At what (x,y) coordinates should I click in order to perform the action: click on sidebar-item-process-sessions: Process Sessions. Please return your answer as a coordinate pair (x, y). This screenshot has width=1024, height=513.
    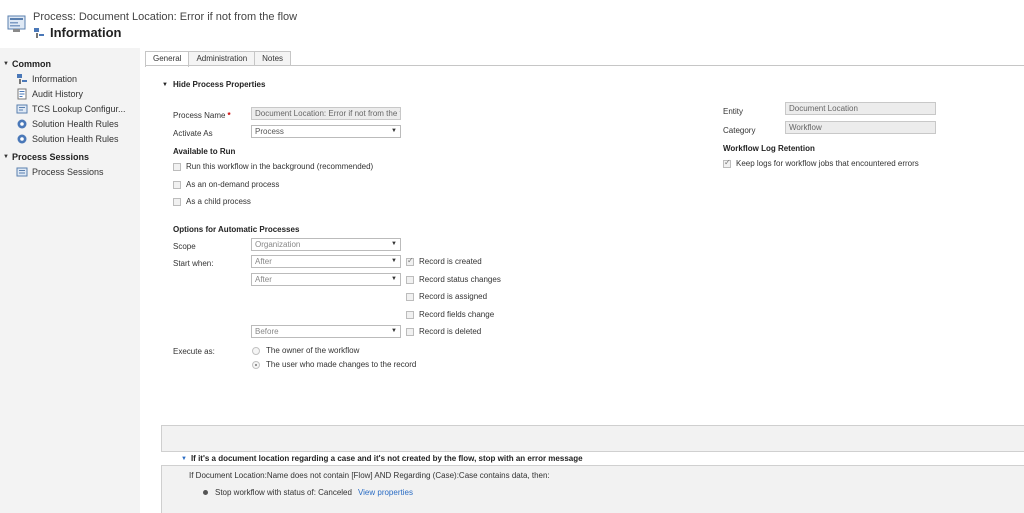
    Looking at the image, I should click on (60, 172).